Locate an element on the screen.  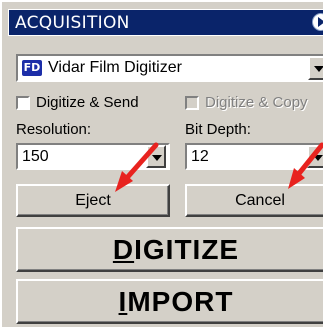
arrow-to-bit-depth-dropdown is located at coordinates (305, 165).